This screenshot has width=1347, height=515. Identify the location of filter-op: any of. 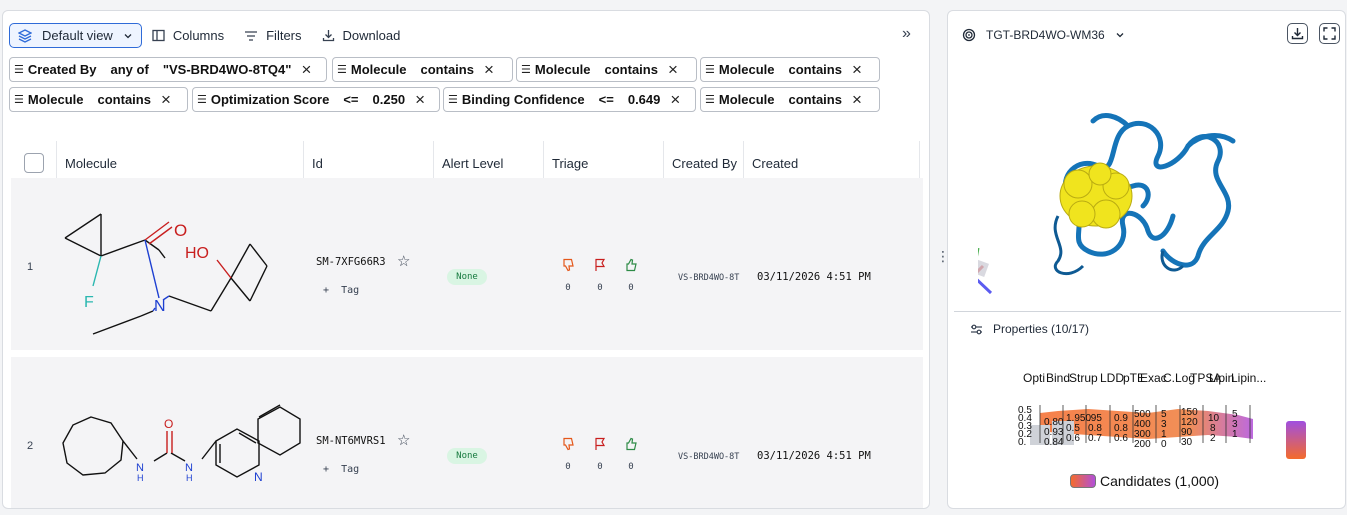
(129, 69).